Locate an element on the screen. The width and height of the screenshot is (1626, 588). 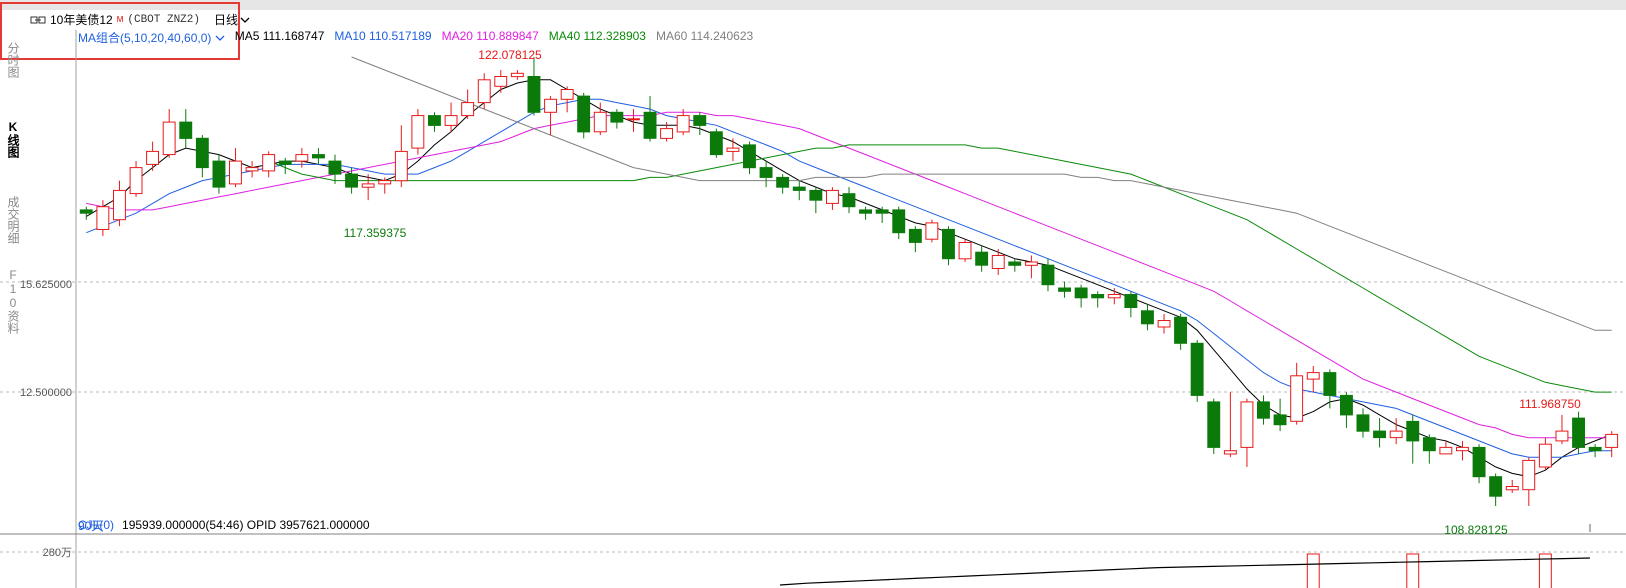
annotation-recent-high: 111.968750 is located at coordinates (1550, 404).